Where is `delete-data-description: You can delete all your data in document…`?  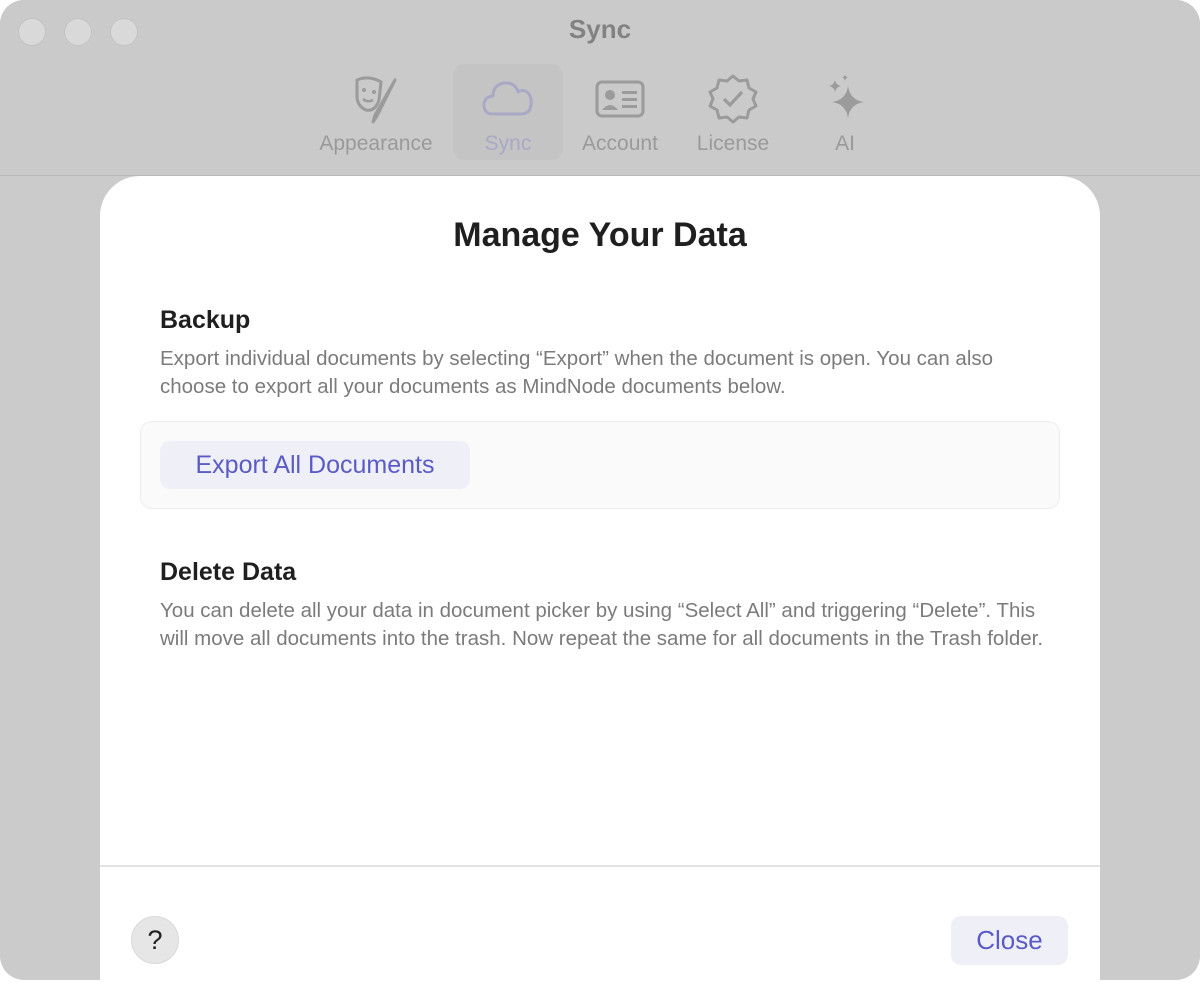
delete-data-description: You can delete all your data in document… is located at coordinates (602, 624).